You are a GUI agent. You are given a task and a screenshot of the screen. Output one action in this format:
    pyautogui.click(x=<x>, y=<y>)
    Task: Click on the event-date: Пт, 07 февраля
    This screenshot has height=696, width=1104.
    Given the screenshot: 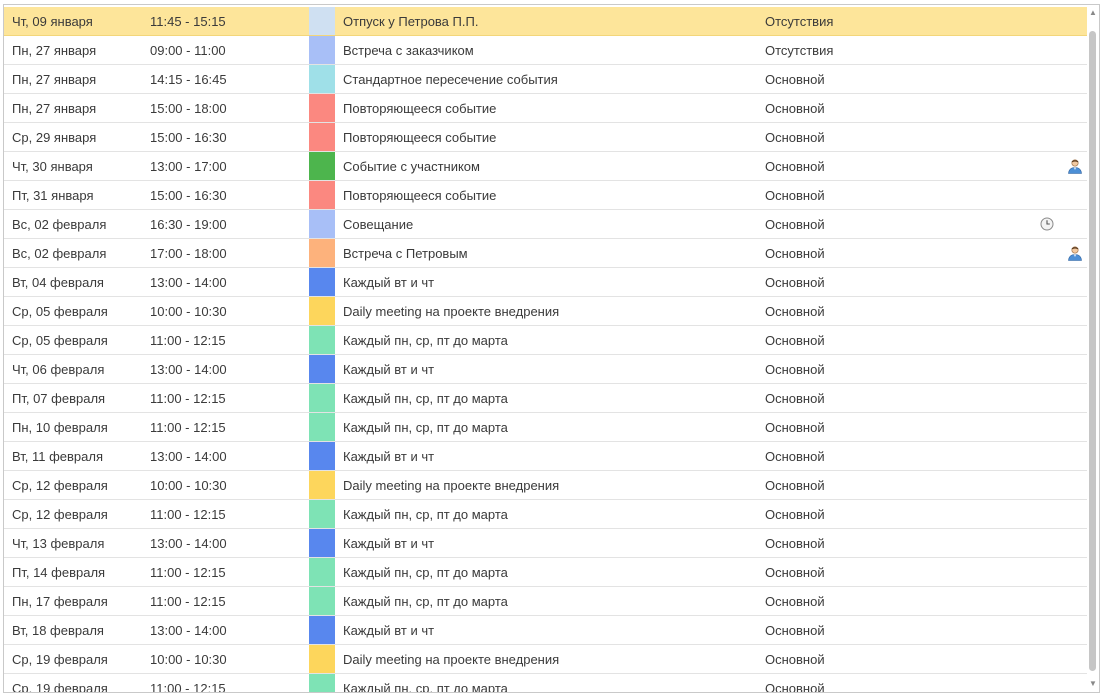 What is the action you would take?
    pyautogui.click(x=59, y=398)
    